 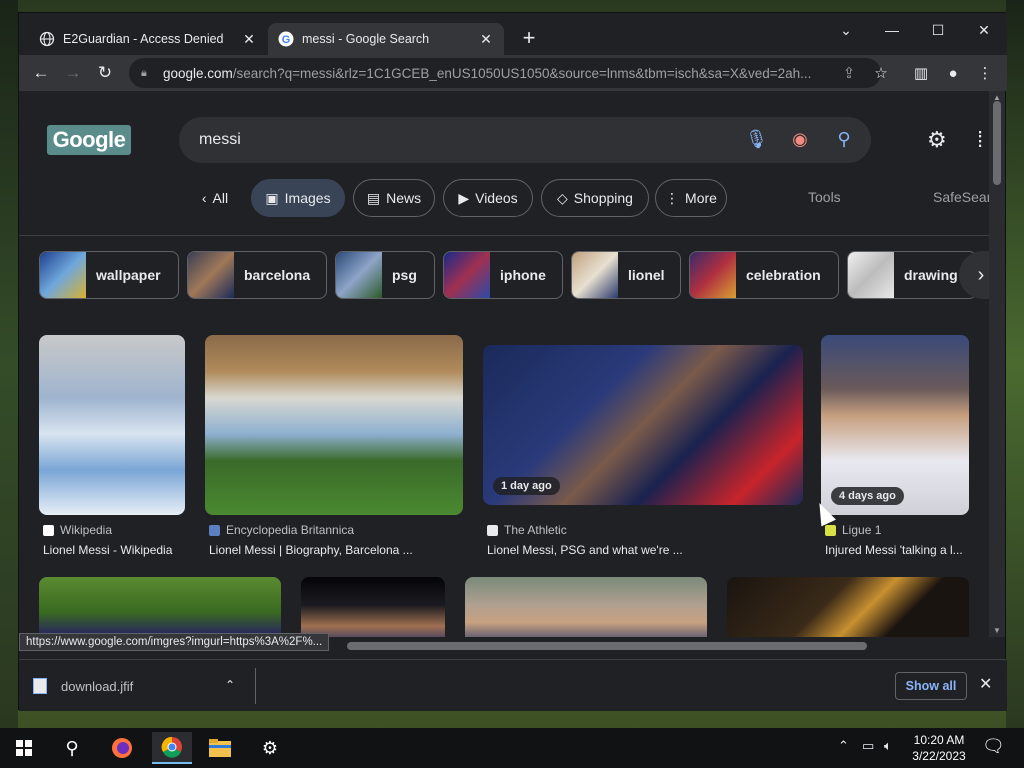 I want to click on safesearch-button: SafeSear, so click(x=962, y=197).